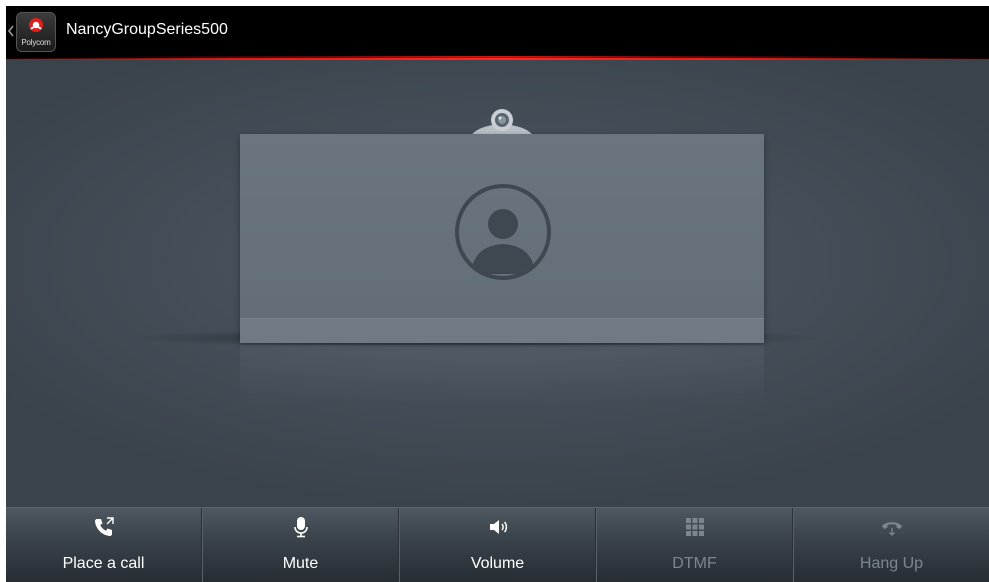 This screenshot has width=989, height=582. I want to click on volume-button: Volume, so click(497, 545).